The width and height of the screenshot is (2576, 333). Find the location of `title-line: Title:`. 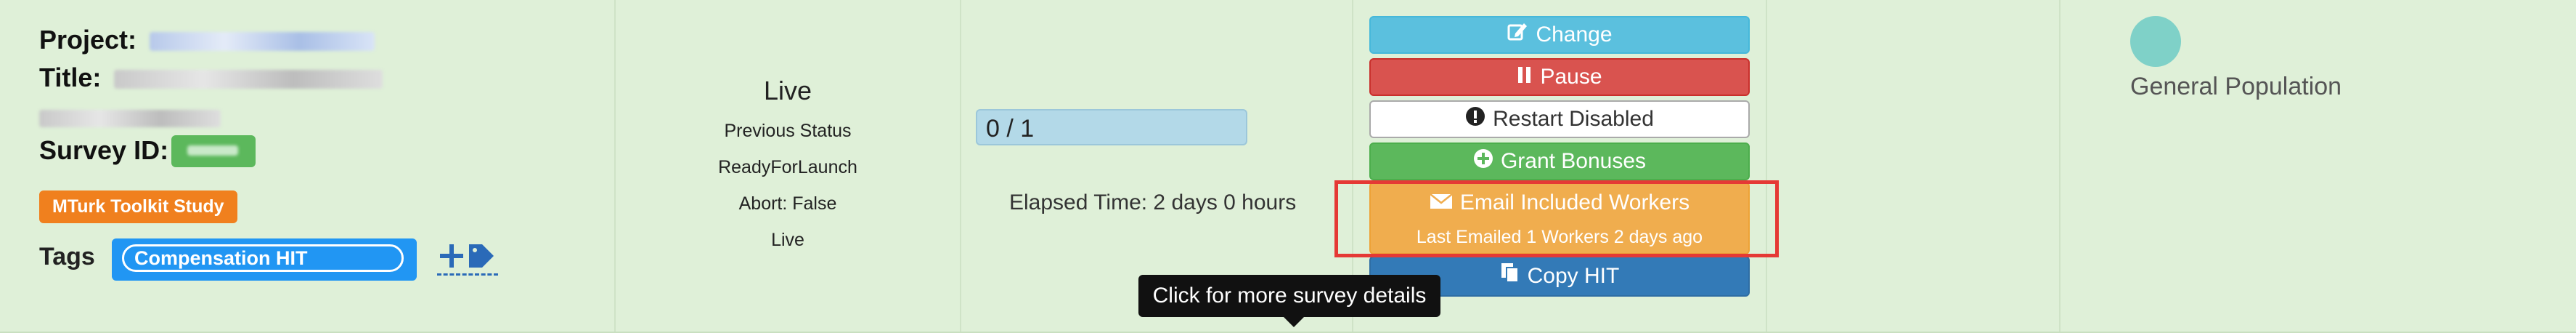

title-line: Title: is located at coordinates (211, 78).